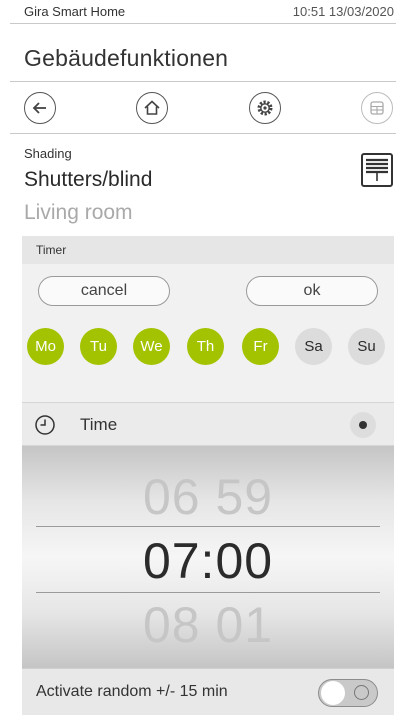 This screenshot has height=715, width=406. I want to click on ok-button: ok, so click(312, 291).